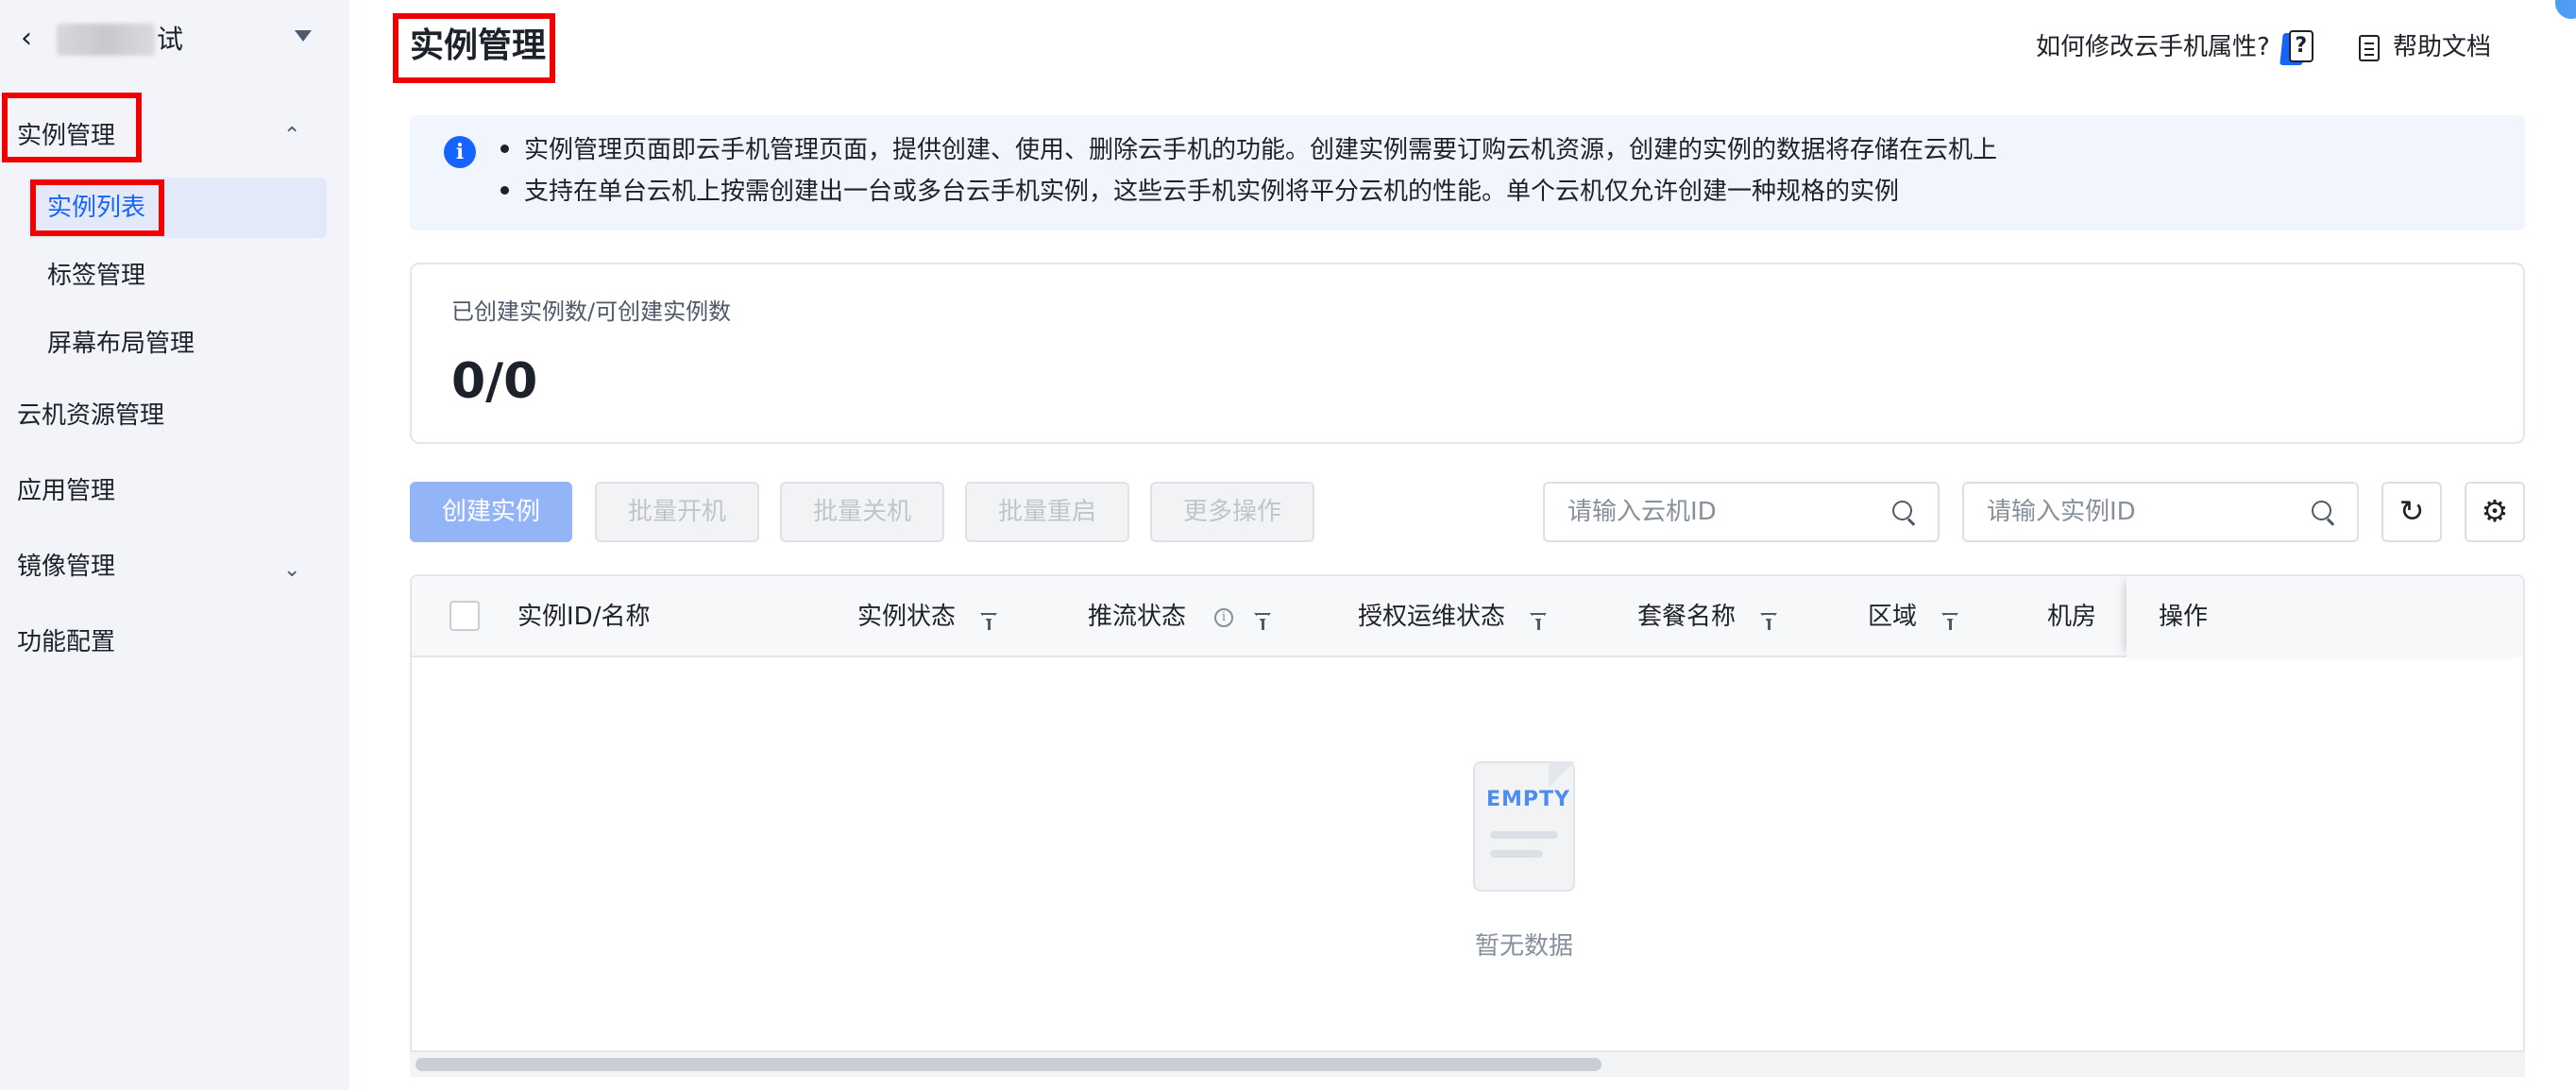 This screenshot has height=1090, width=2576. Describe the element at coordinates (2184, 617) in the screenshot. I see `column-header-actions: 操作` at that location.